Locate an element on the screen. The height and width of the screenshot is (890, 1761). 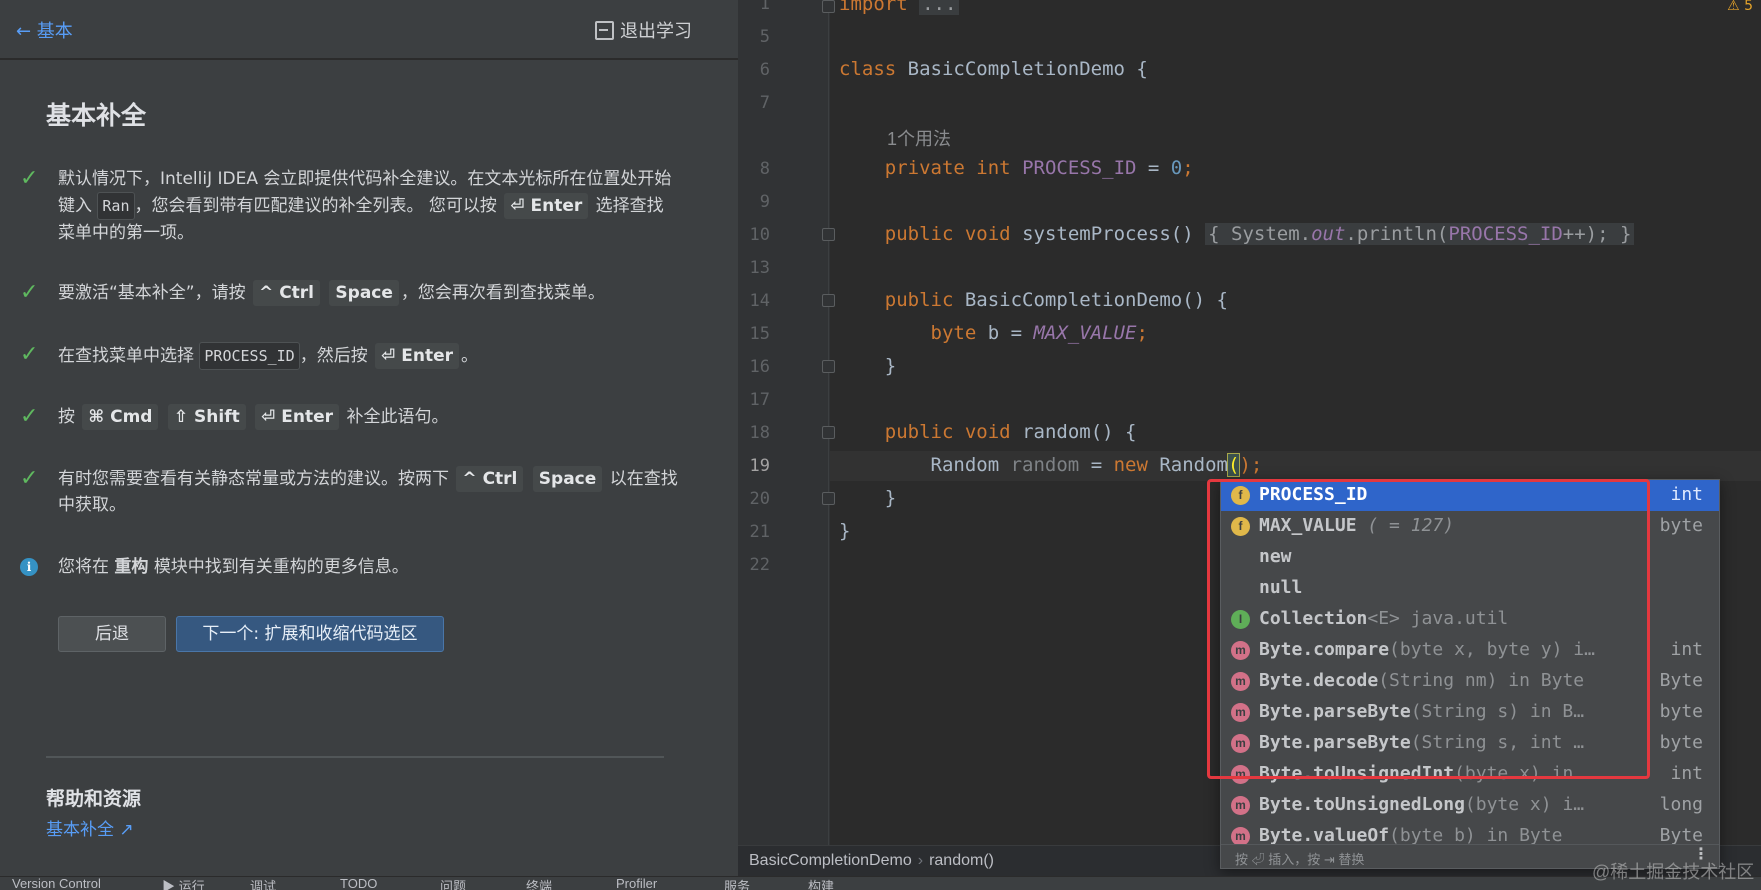
completion-item: f MAX_VALUE ( = 127) byte is located at coordinates (1470, 526).